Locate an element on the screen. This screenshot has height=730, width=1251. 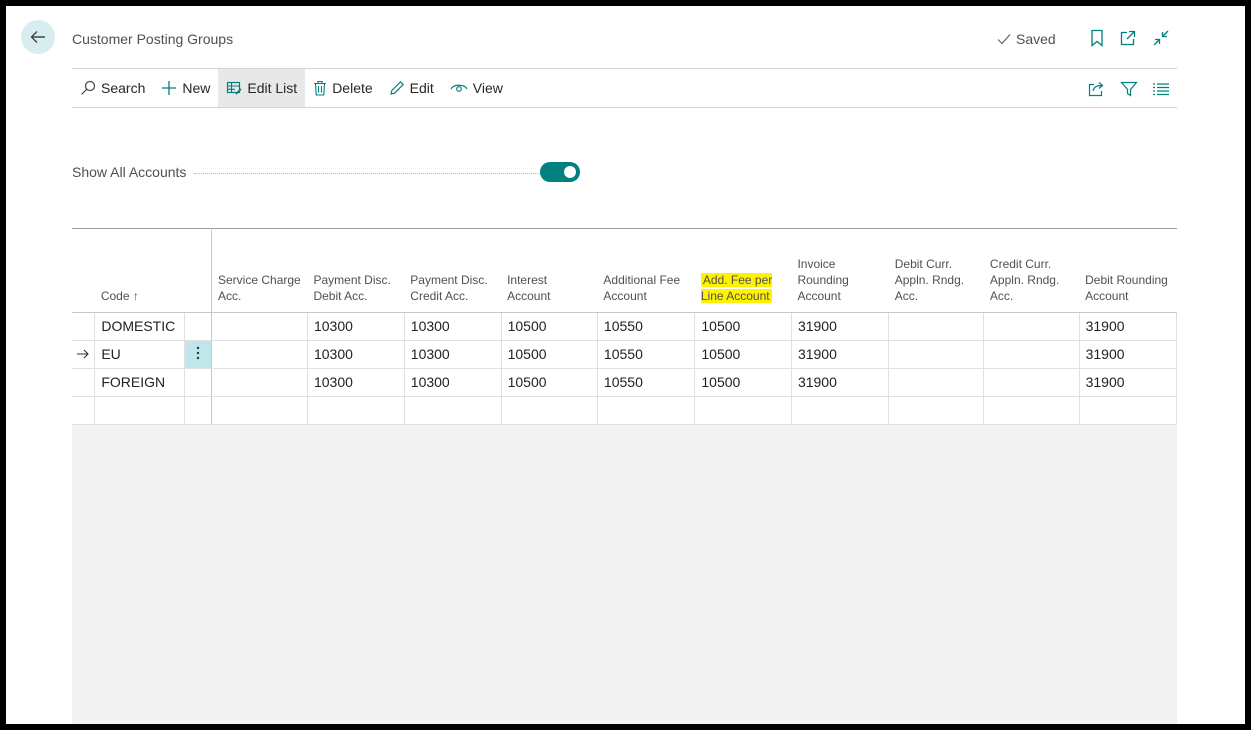
column-header-service-charge-acc: Service Charge Acc. is located at coordinates (259, 270).